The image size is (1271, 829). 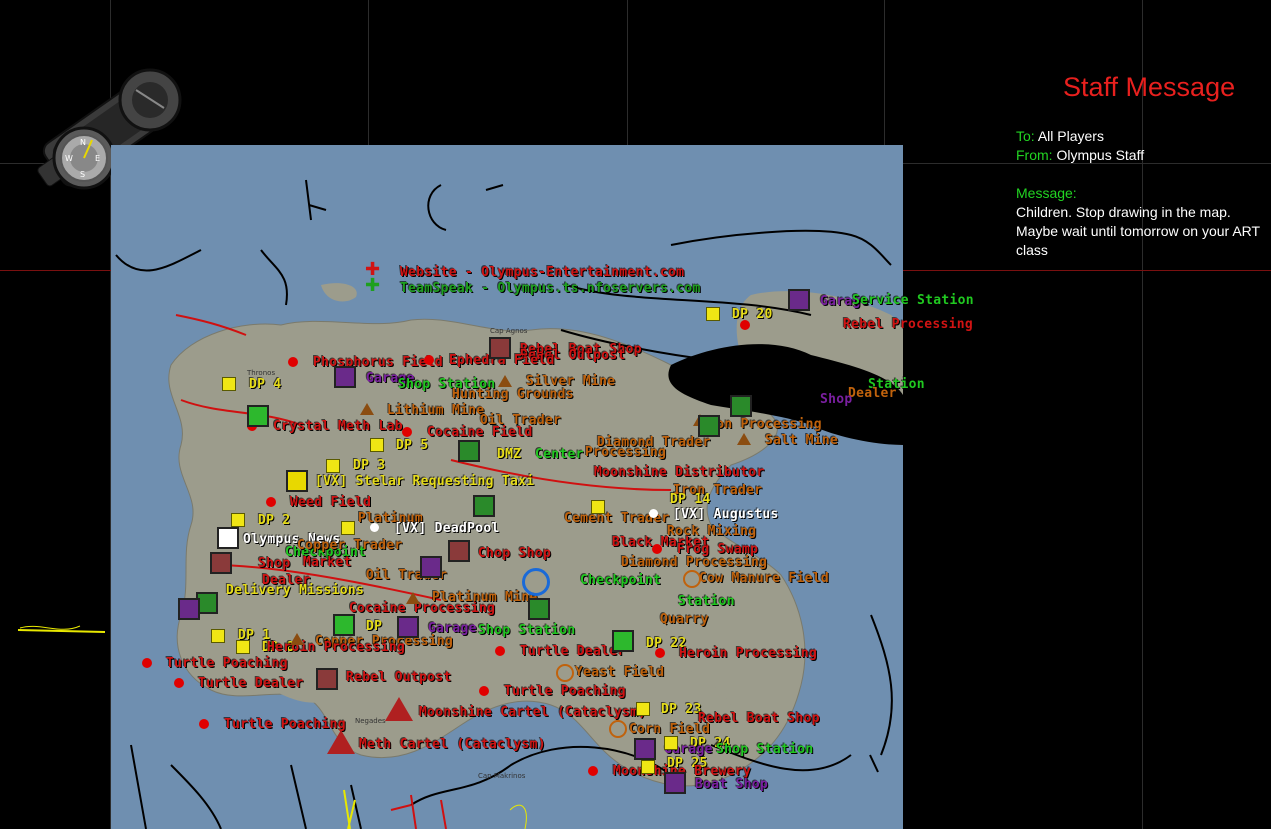 I want to click on staff-from-row: From: Olympus Staff, so click(x=1080, y=155).